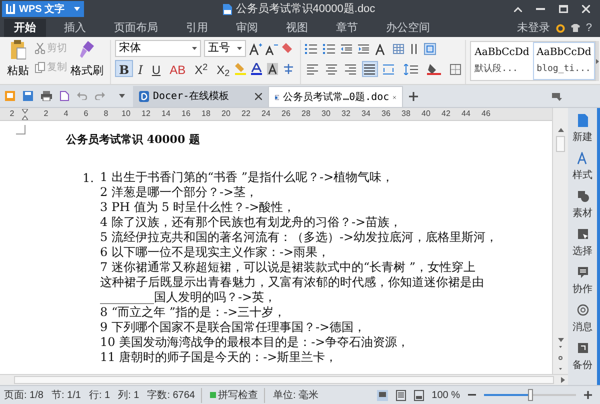 The height and width of the screenshot is (404, 600). I want to click on paragraph-line: 2 洋葱是哪一个部分？->茎，, so click(179, 192).